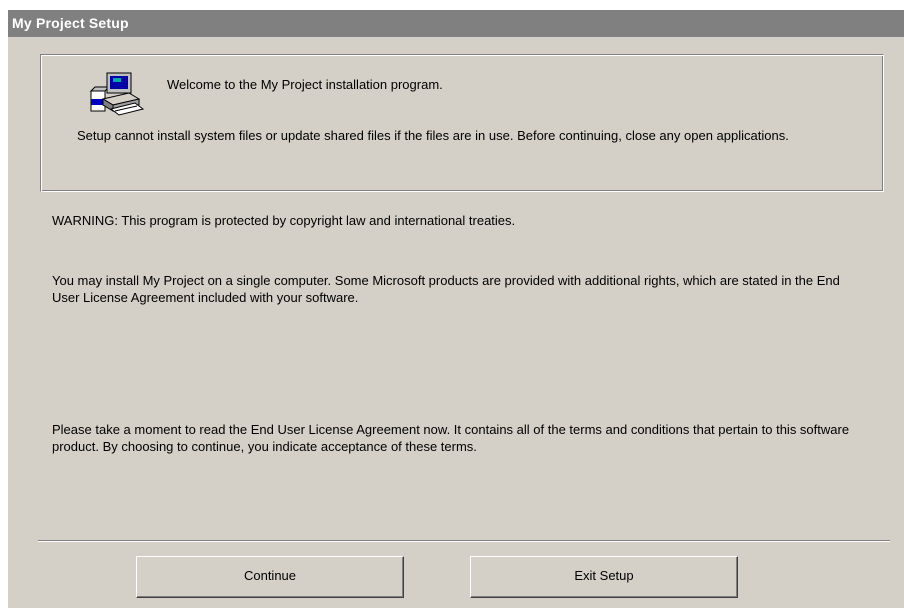  Describe the element at coordinates (117, 94) in the screenshot. I see `setup-computer-icon` at that location.